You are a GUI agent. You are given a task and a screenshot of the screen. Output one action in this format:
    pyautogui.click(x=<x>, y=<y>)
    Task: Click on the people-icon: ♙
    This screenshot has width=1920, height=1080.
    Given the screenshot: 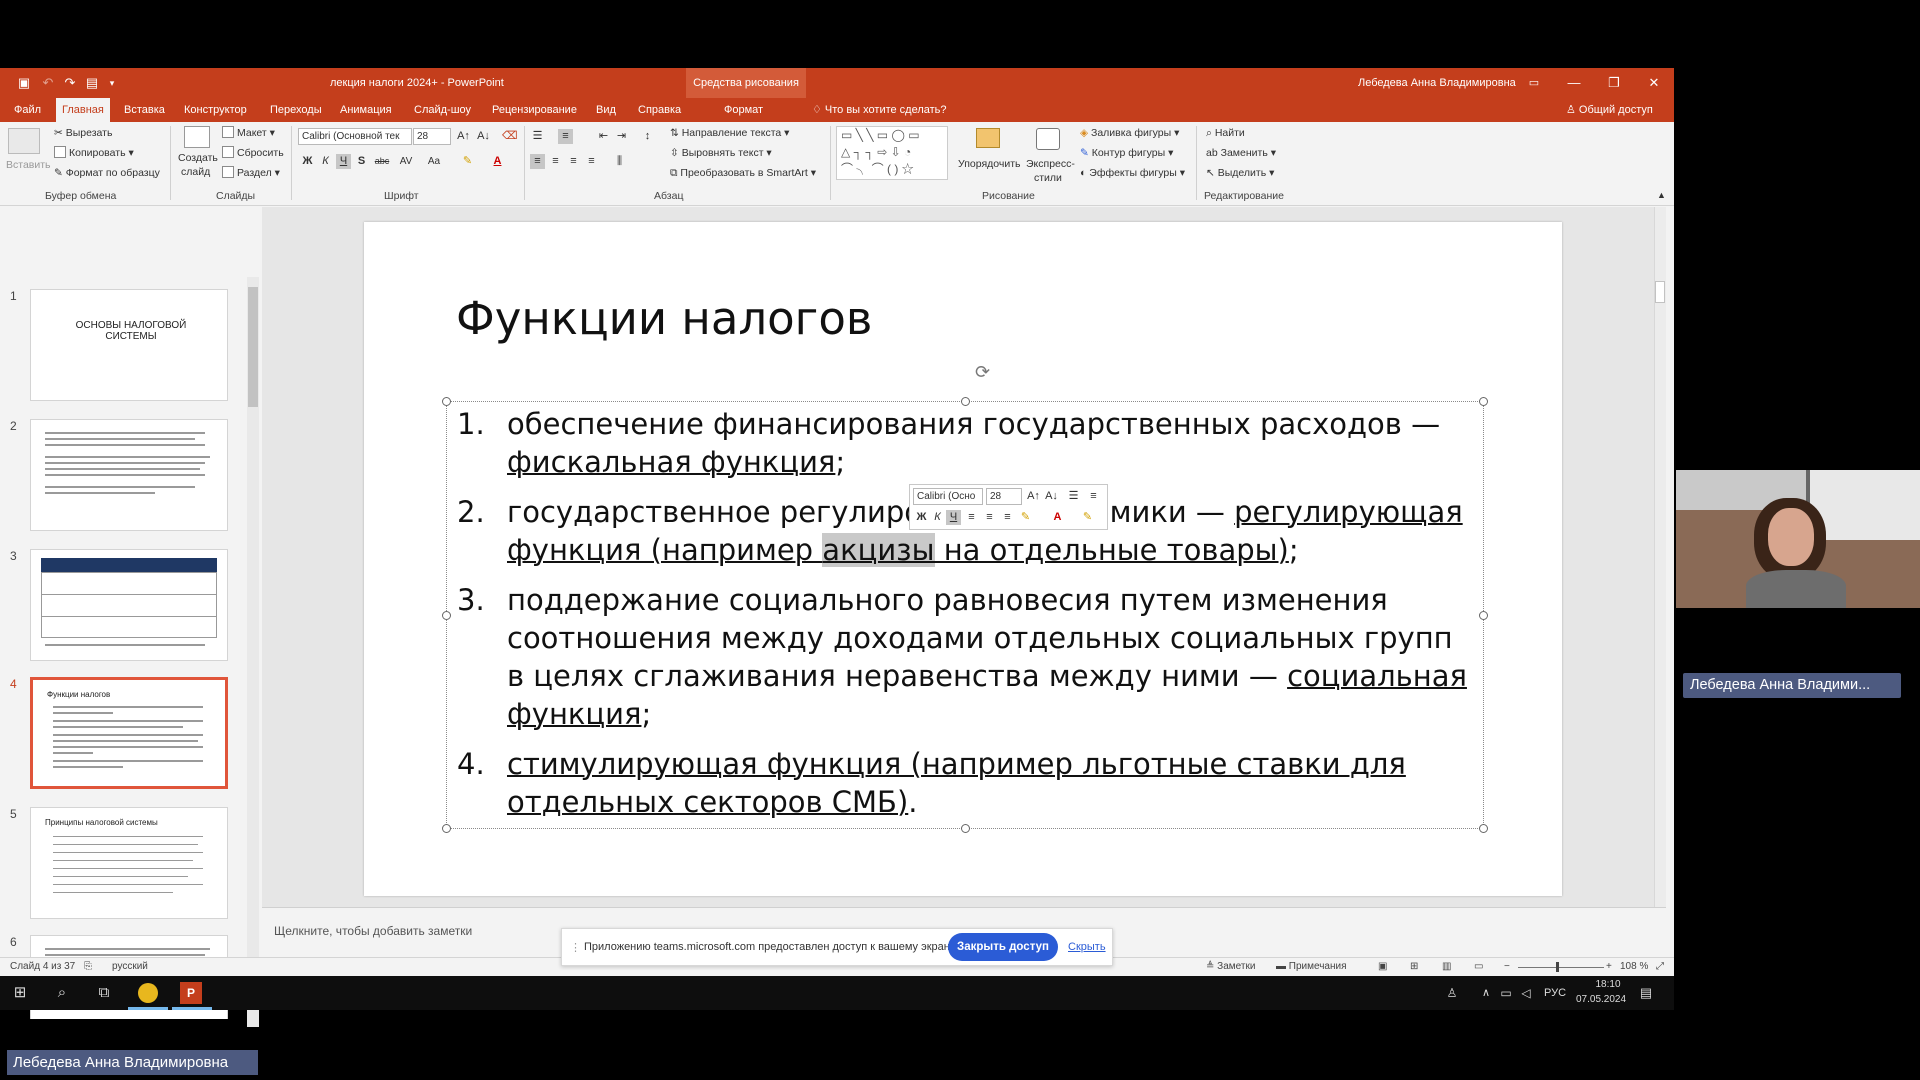 What is the action you would take?
    pyautogui.click(x=1452, y=993)
    